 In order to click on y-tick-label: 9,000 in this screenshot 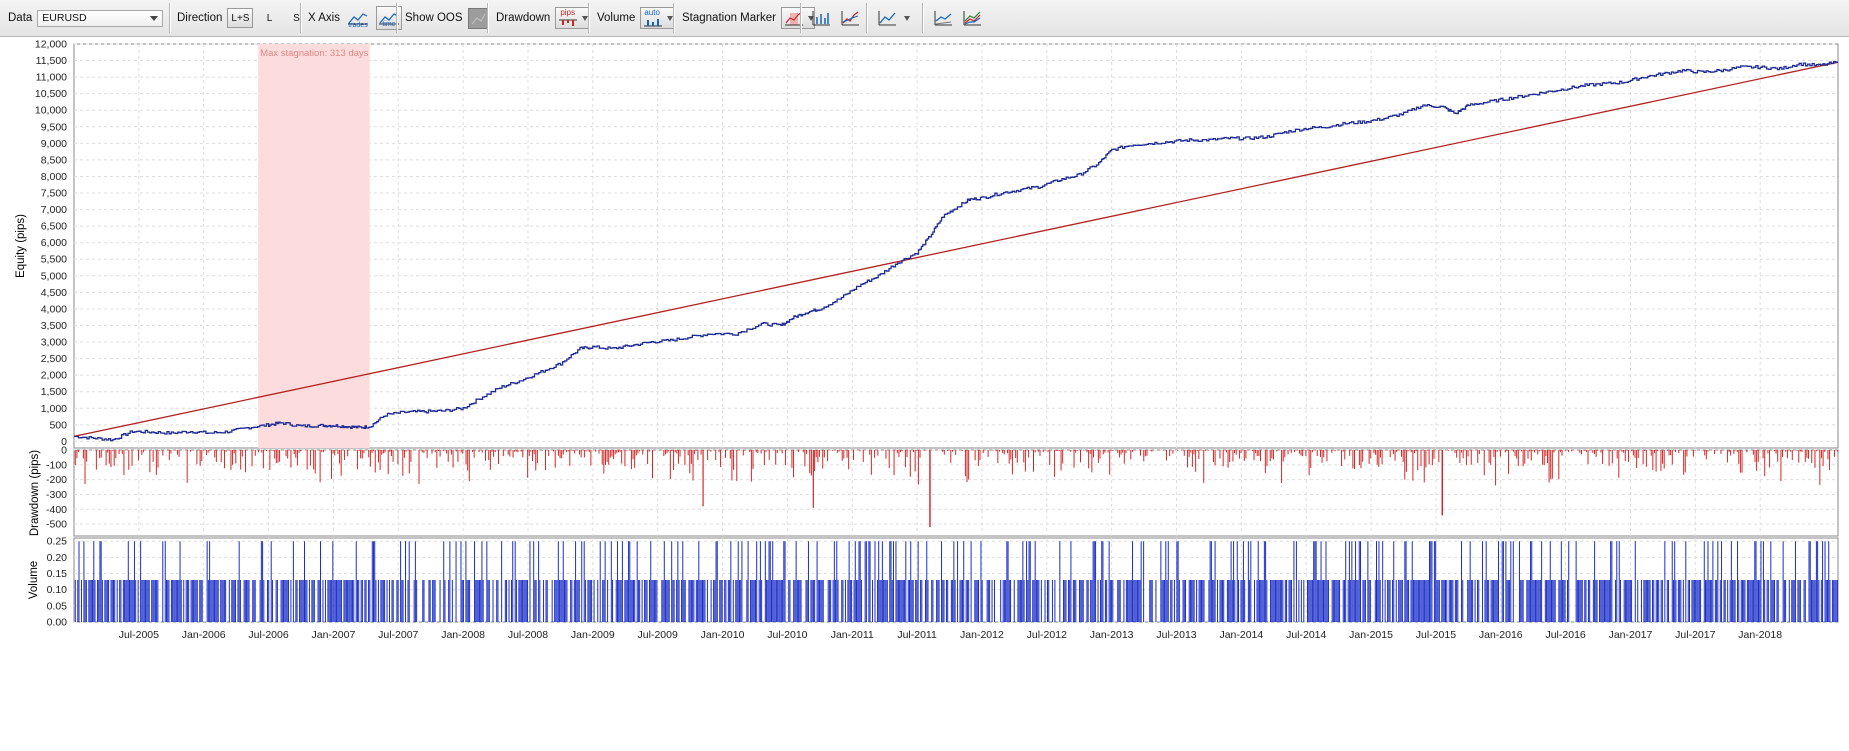, I will do `click(54, 144)`.